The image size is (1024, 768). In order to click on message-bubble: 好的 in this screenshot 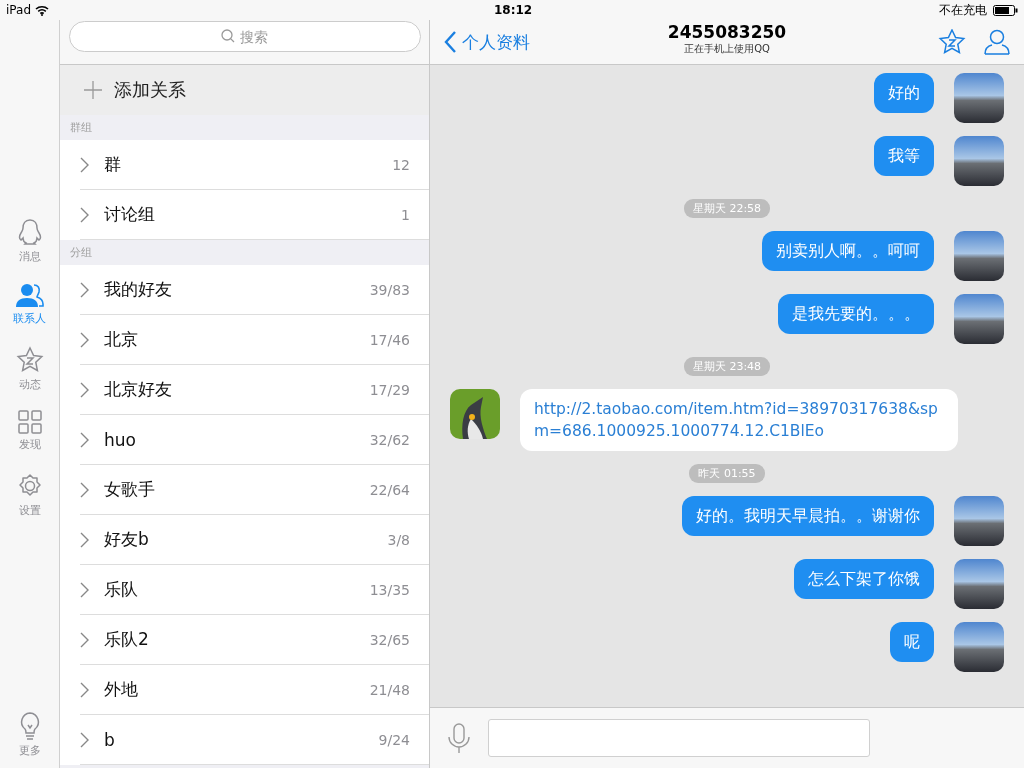, I will do `click(904, 93)`.